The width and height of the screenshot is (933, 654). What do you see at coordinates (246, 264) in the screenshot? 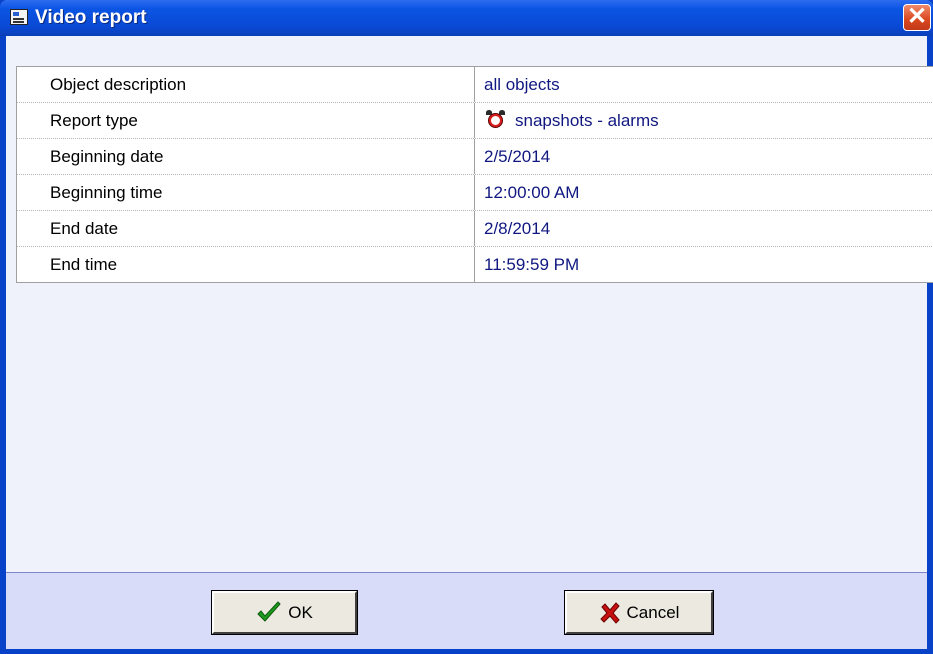
I see `property-label: End time` at bounding box center [246, 264].